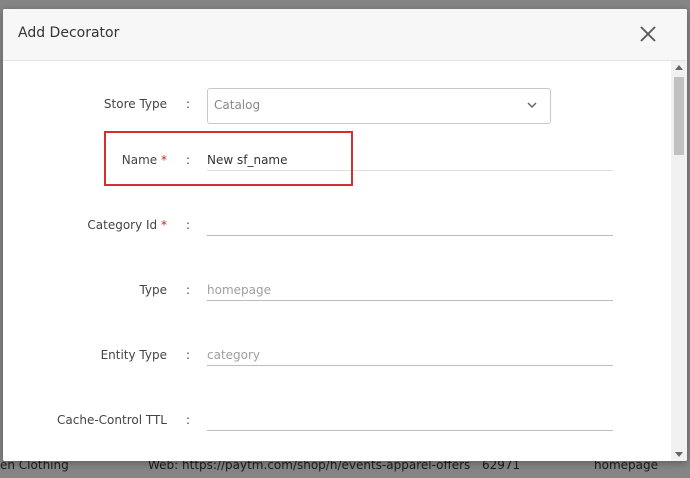 This screenshot has height=478, width=690. What do you see at coordinates (410, 420) in the screenshot?
I see `cache-control-input` at bounding box center [410, 420].